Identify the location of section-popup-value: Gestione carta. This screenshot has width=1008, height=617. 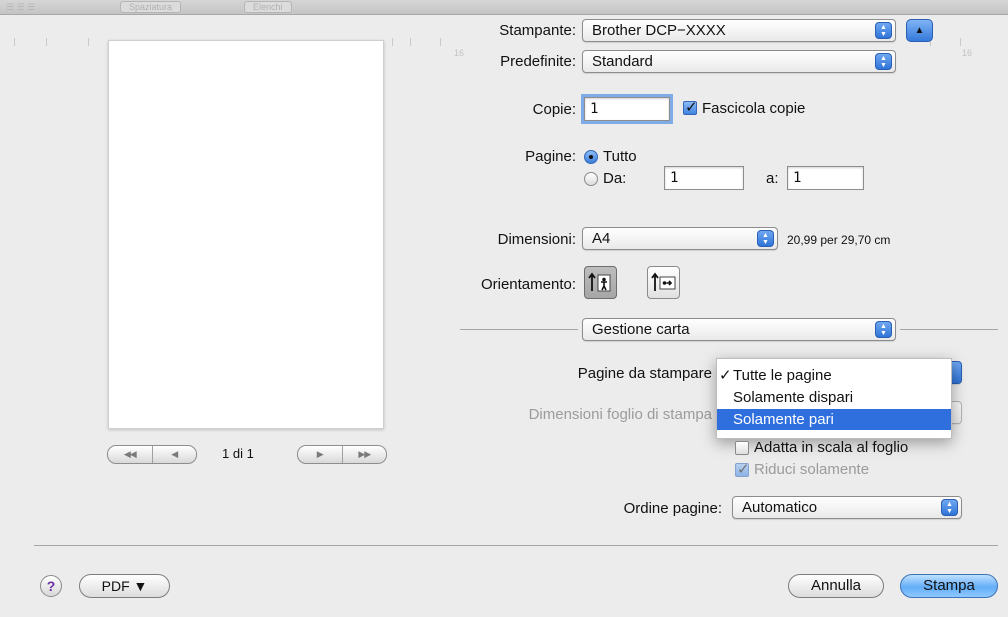
(641, 329).